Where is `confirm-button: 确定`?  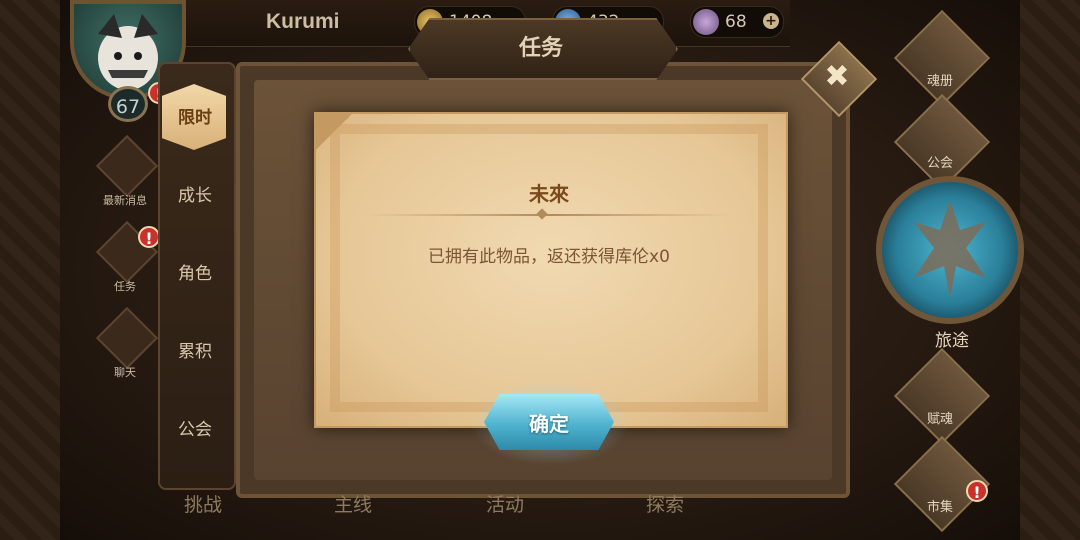 confirm-button: 确定 is located at coordinates (549, 422).